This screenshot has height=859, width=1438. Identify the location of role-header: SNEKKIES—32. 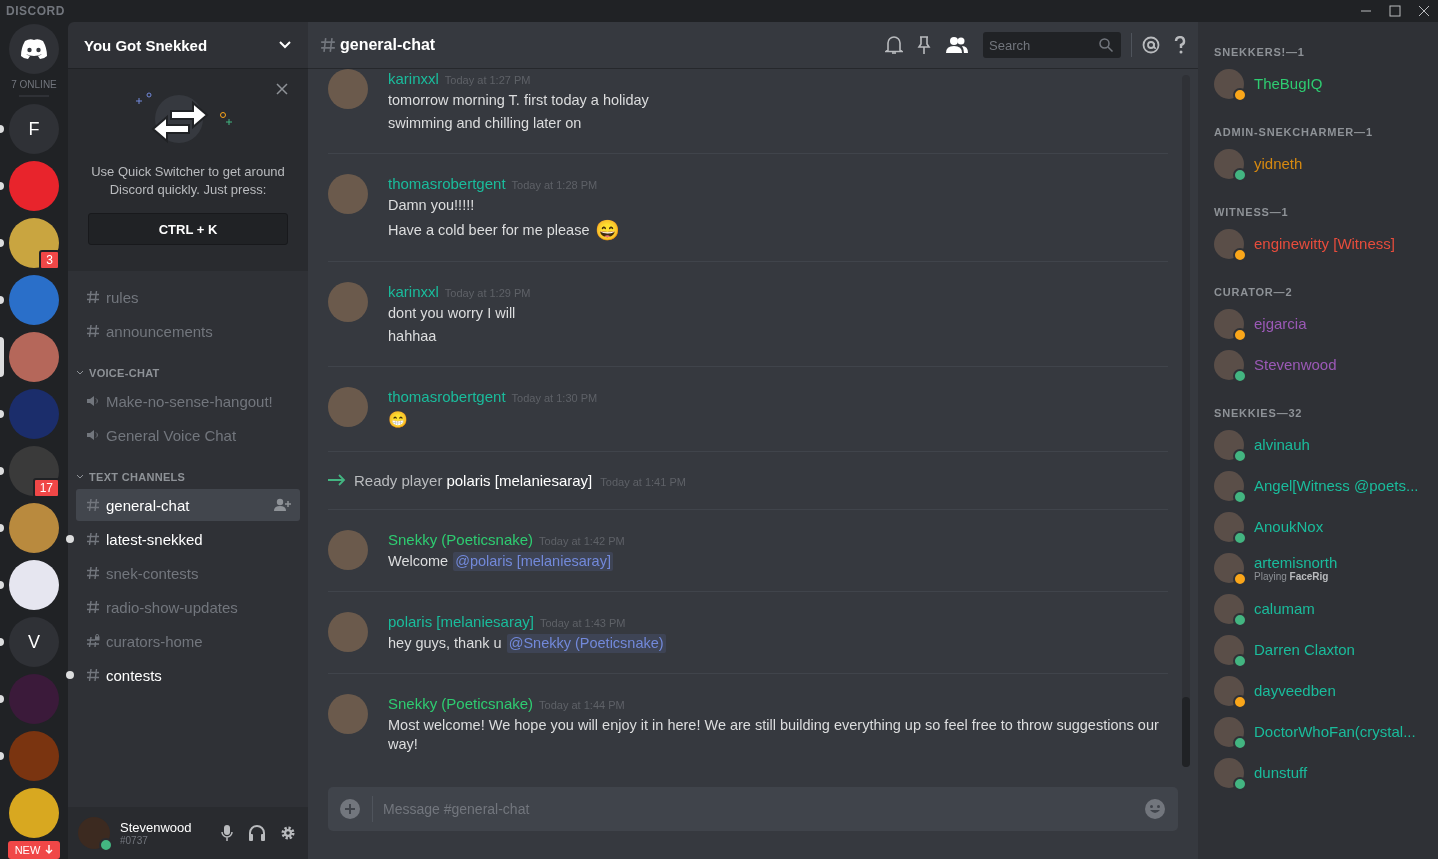
(1259, 413).